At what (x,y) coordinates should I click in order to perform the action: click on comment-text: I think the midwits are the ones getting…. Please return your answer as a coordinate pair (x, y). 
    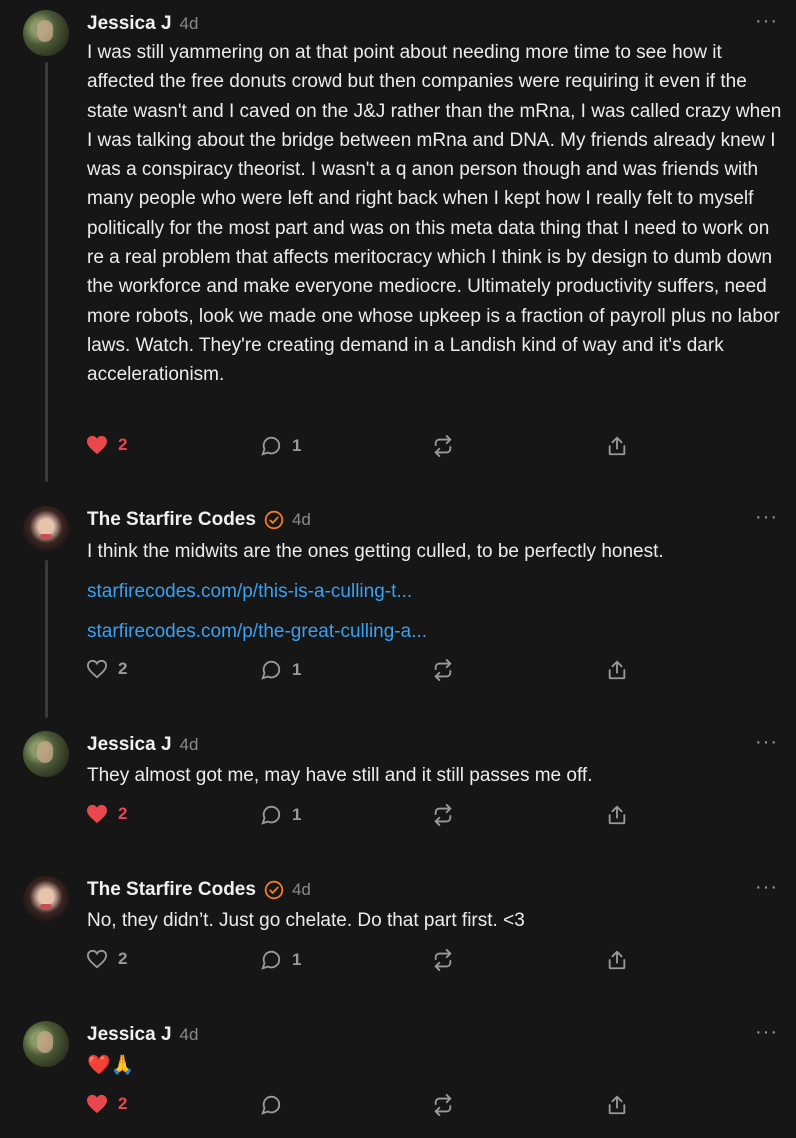
    Looking at the image, I should click on (375, 551).